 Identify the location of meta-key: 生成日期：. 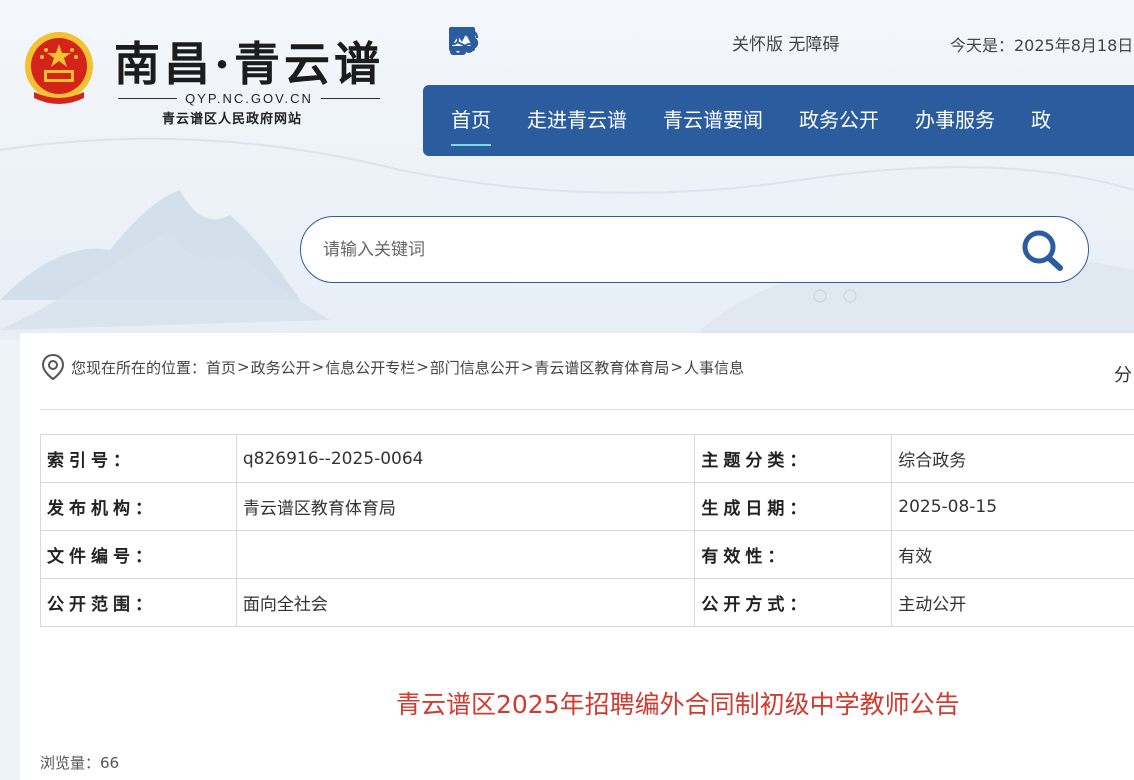
(793, 506).